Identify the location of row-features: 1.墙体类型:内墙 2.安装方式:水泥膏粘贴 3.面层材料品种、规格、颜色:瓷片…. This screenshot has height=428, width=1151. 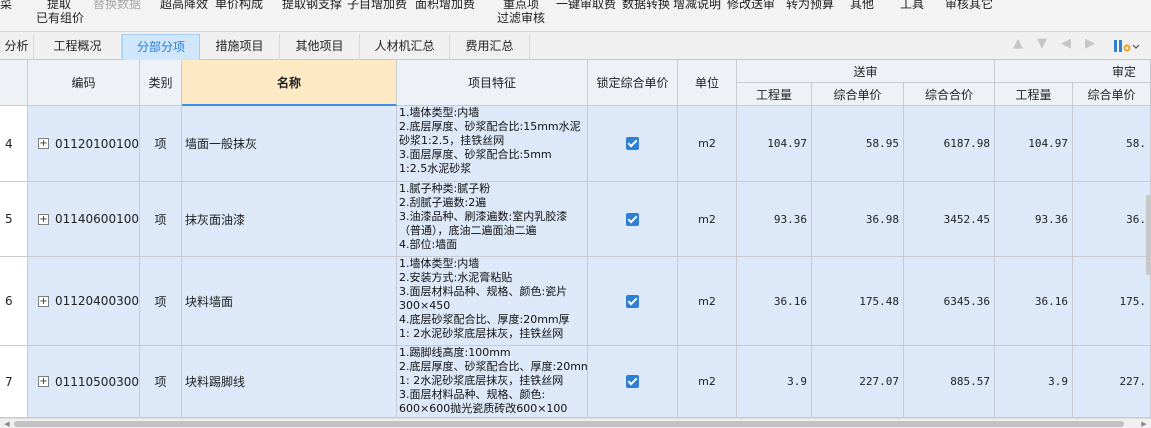
(492, 301).